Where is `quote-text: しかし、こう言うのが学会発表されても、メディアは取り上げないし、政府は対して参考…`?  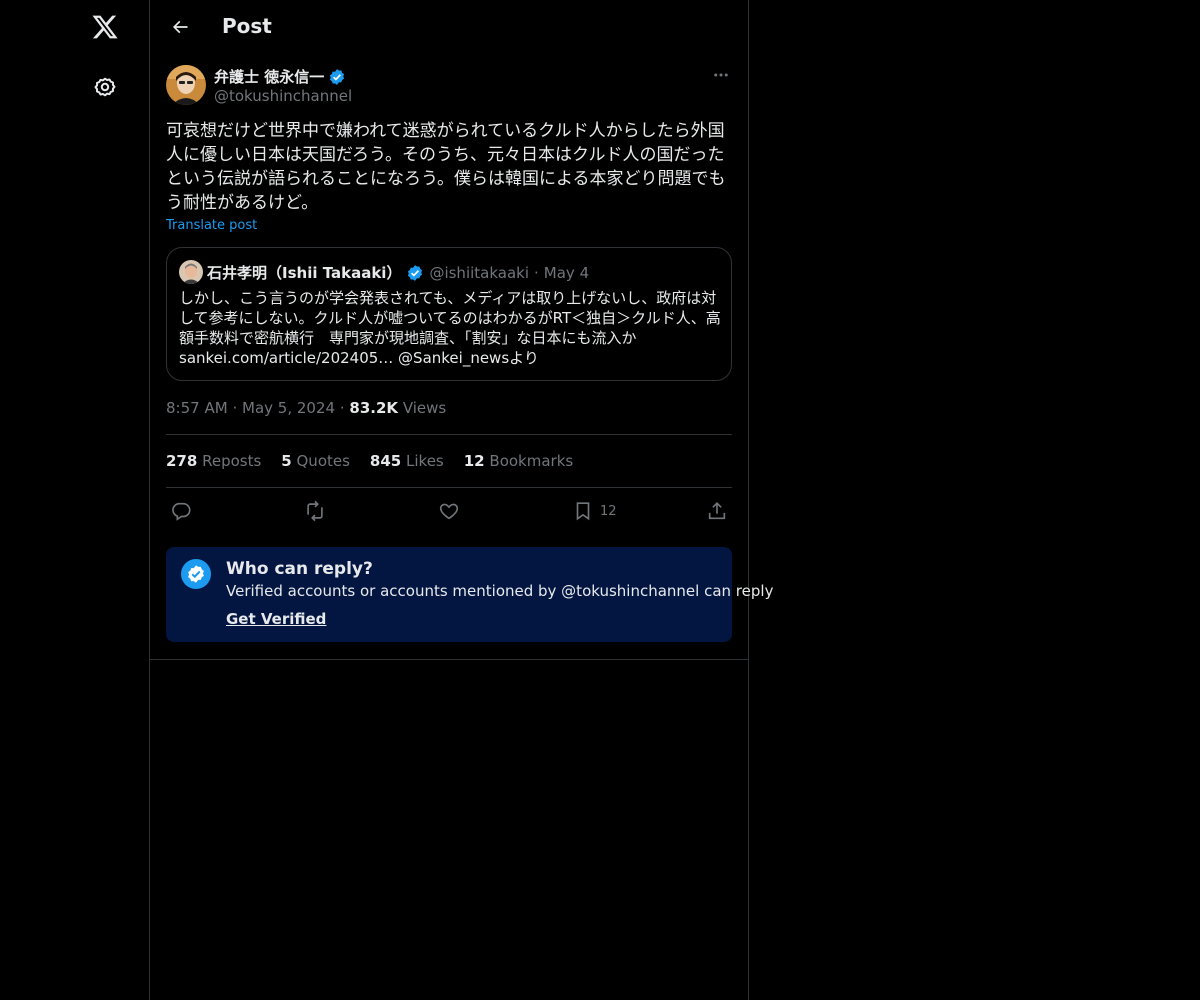 quote-text: しかし、こう言うのが学会発表されても、メディアは取り上げないし、政府は対して参考… is located at coordinates (450, 328).